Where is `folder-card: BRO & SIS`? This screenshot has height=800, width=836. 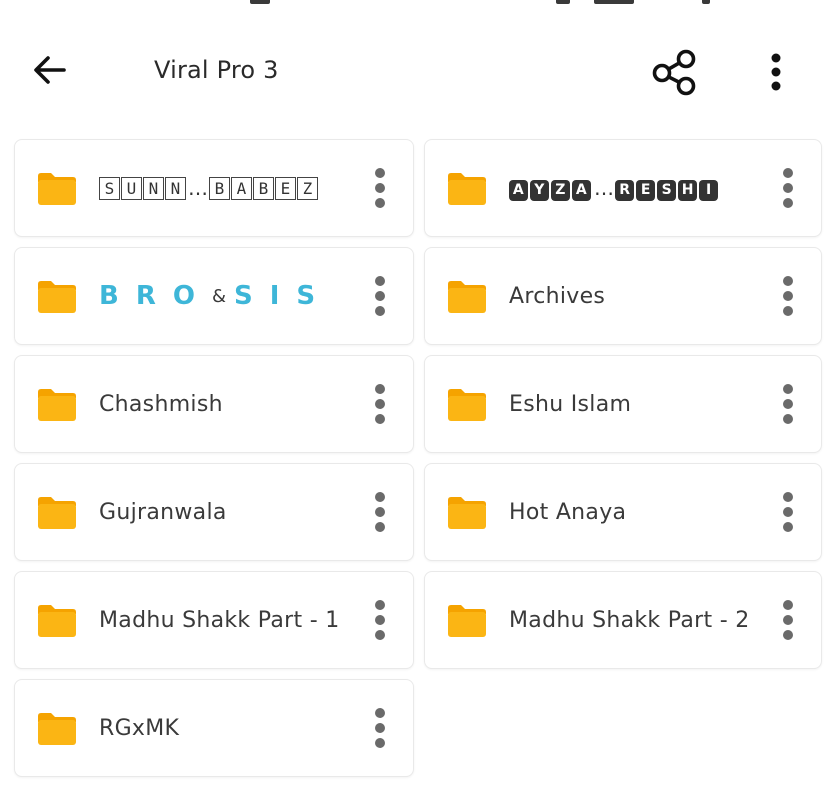 folder-card: BRO & SIS is located at coordinates (214, 296).